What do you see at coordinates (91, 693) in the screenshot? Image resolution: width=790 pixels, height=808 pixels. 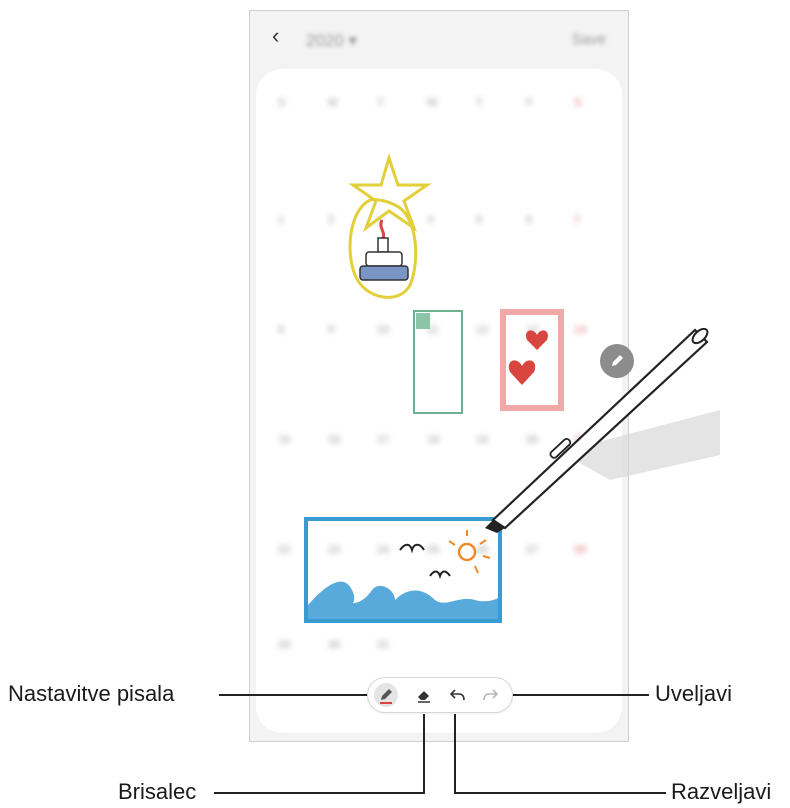 I see `label-pen-settings: Nastavitve pisala` at bounding box center [91, 693].